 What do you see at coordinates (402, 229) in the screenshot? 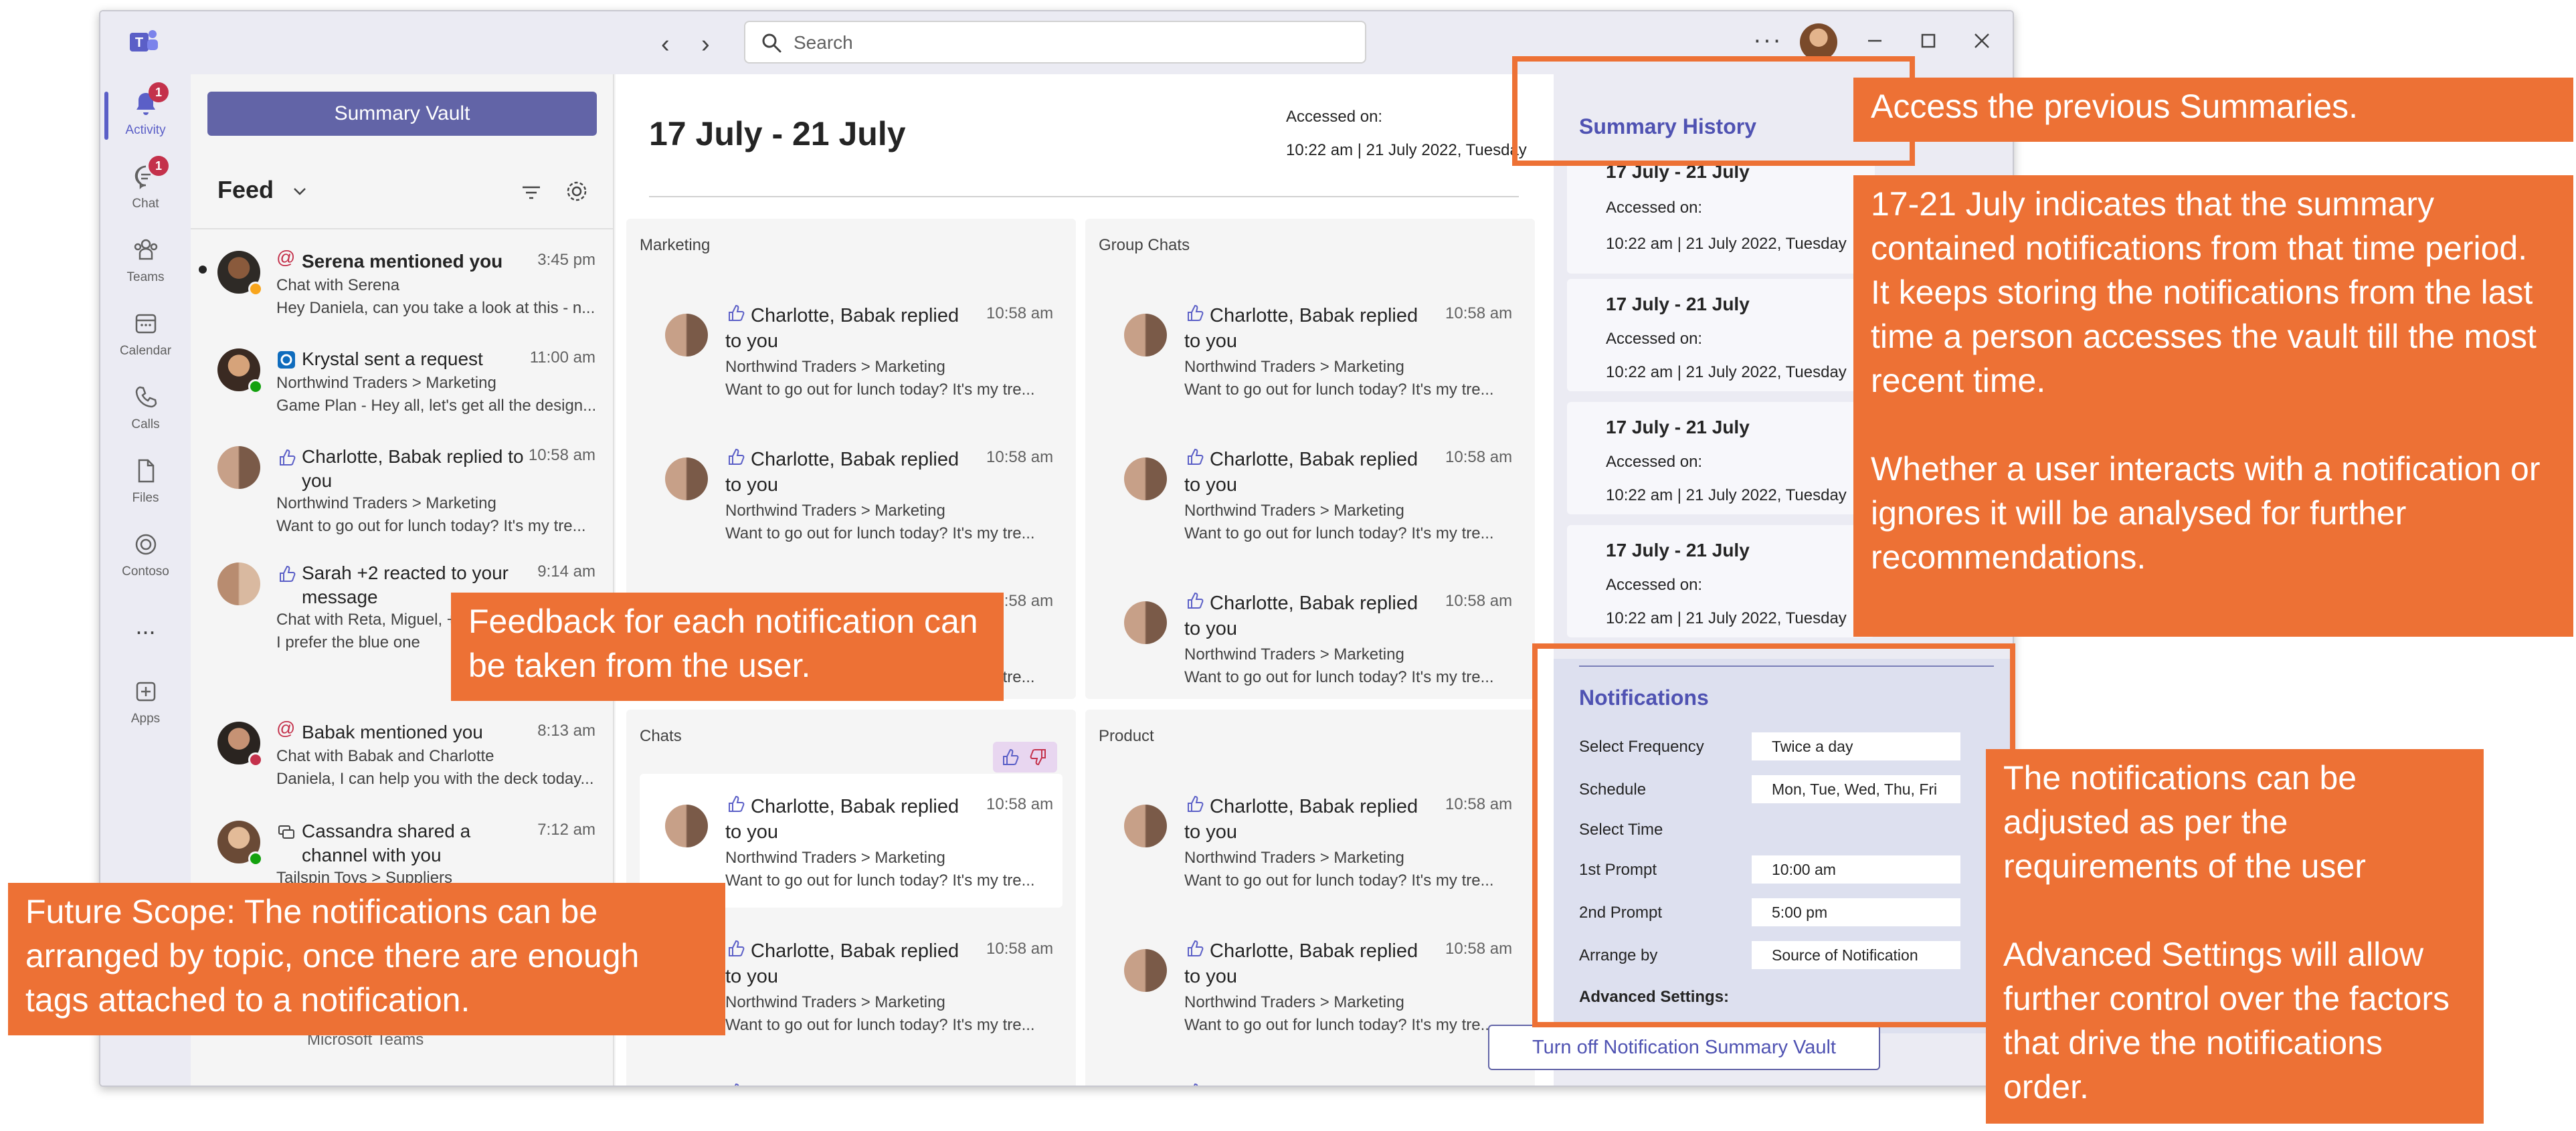
I see `feed-divider` at bounding box center [402, 229].